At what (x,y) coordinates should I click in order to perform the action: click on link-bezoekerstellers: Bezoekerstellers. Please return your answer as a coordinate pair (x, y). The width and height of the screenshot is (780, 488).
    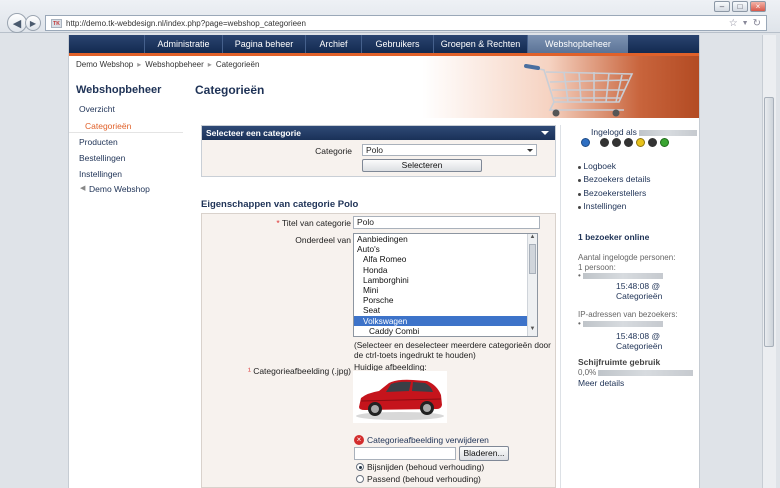
    Looking at the image, I should click on (612, 193).